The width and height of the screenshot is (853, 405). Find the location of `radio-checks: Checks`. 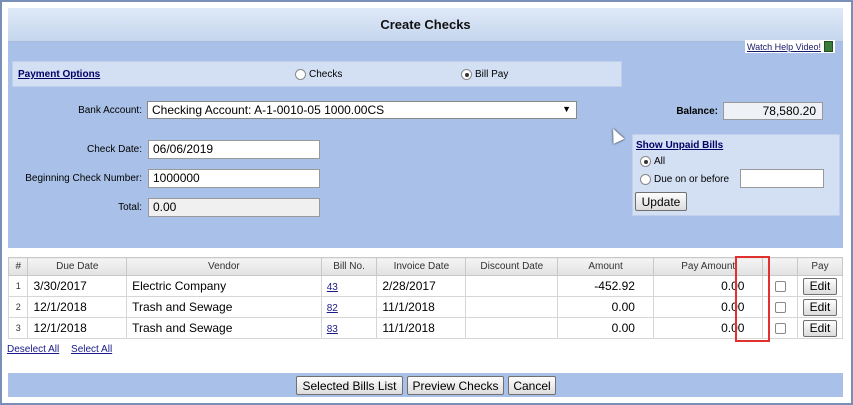

radio-checks: Checks is located at coordinates (318, 74).